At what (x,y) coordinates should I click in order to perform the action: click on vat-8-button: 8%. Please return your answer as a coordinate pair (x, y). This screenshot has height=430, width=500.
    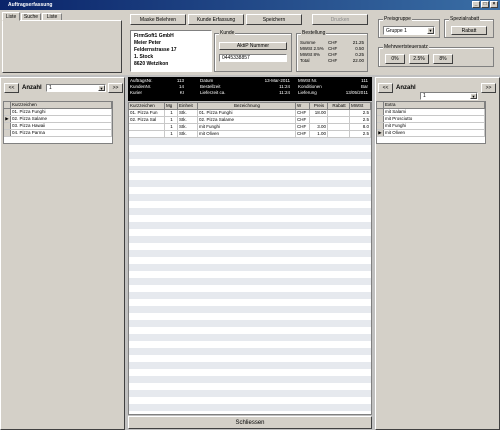
    Looking at the image, I should click on (443, 59).